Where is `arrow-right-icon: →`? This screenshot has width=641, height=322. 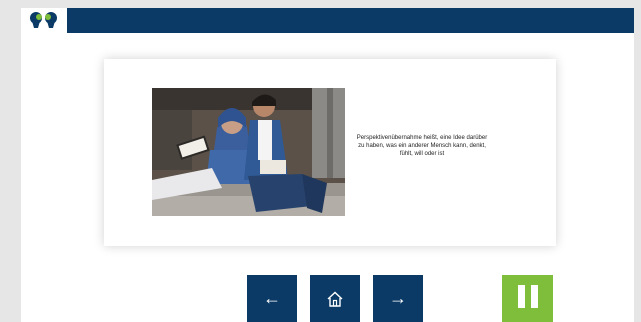 arrow-right-icon: → is located at coordinates (398, 298).